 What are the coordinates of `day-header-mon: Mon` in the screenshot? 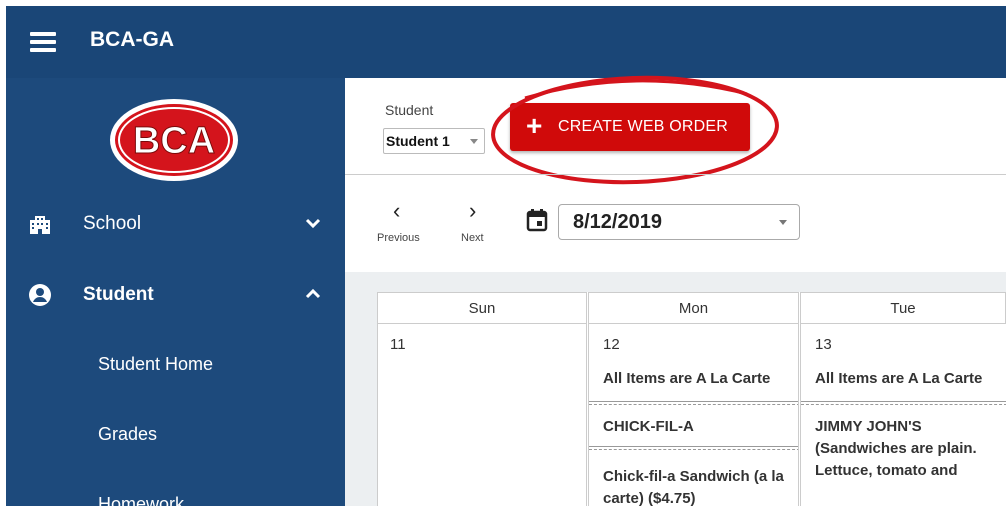 It's located at (693, 308).